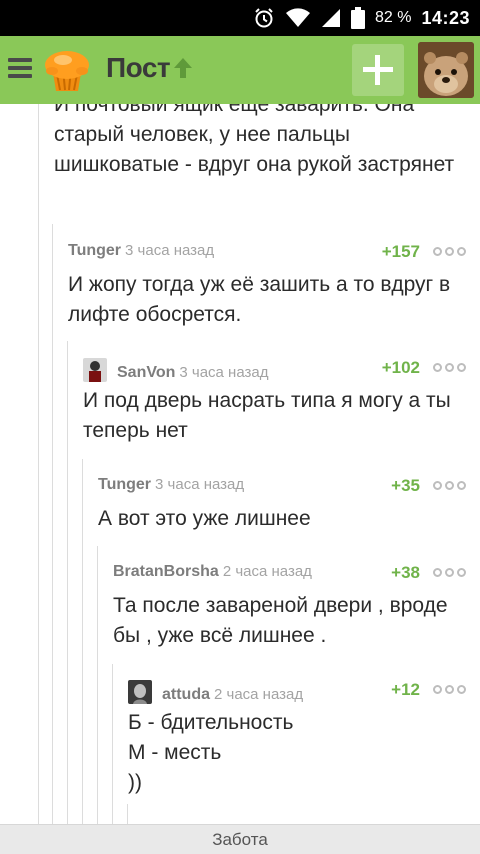 This screenshot has width=480, height=854. What do you see at coordinates (264, 18) in the screenshot?
I see `alarm-icon` at bounding box center [264, 18].